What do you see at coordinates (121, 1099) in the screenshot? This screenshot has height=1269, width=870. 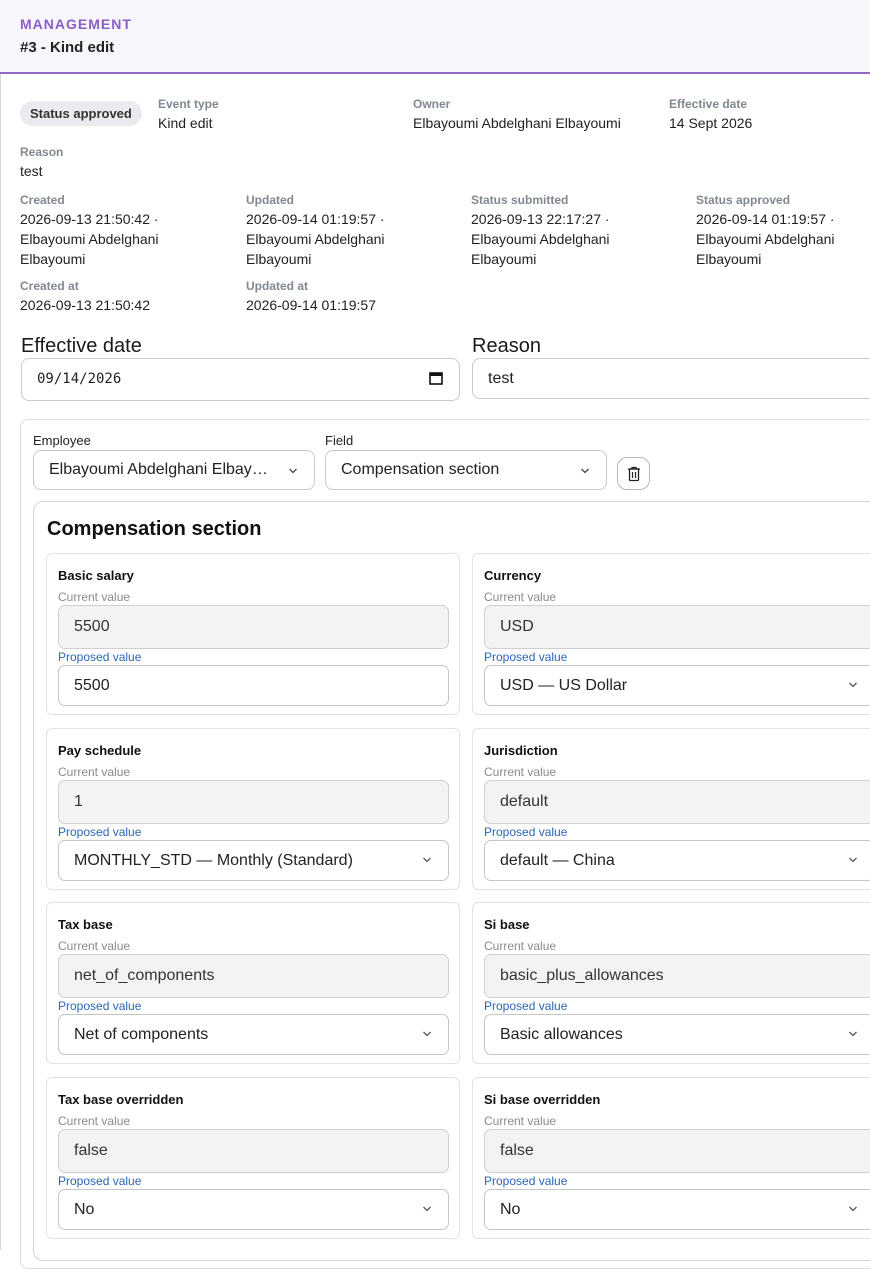 I see `field-title: Tax base overridden` at bounding box center [121, 1099].